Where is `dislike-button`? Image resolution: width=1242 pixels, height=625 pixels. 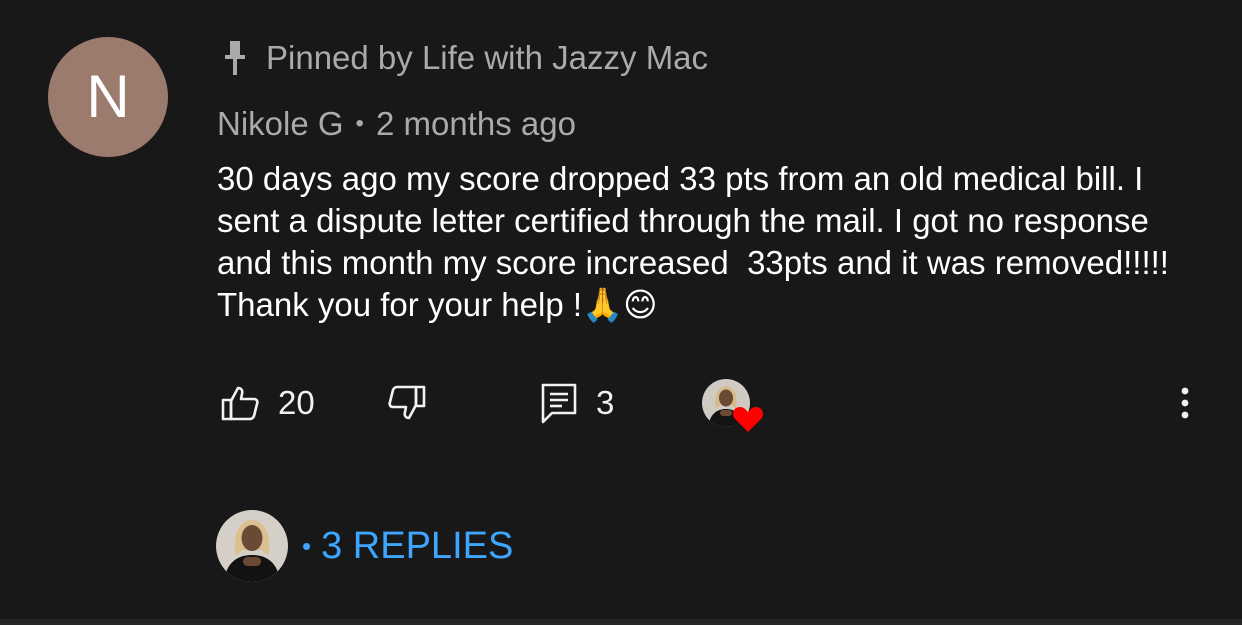 dislike-button is located at coordinates (407, 403).